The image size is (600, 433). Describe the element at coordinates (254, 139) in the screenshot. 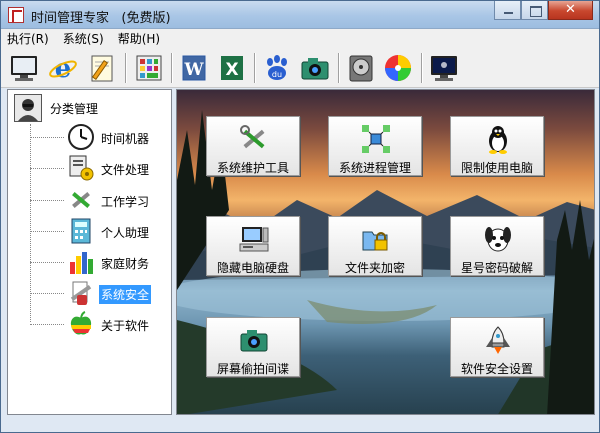

I see `wrench-screwdriver-icon` at that location.